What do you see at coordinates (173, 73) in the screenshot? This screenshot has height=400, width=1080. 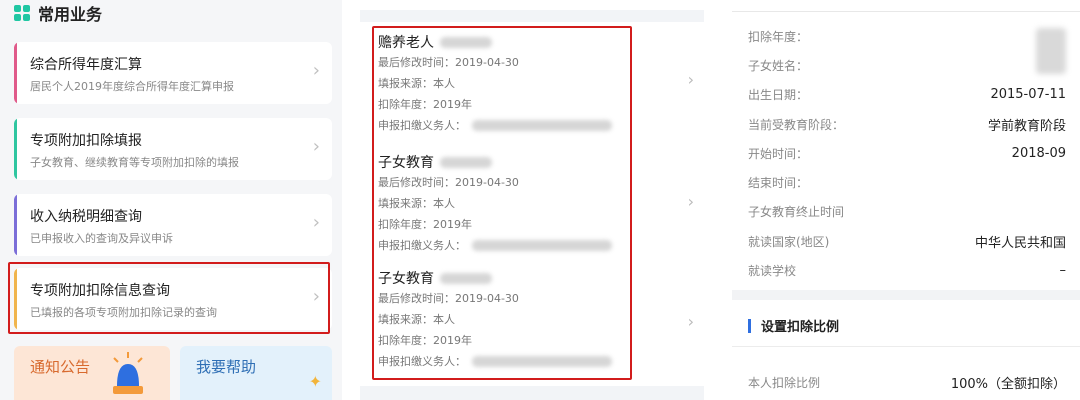 I see `card-annual-settlement: 综合所得年度汇算 居民个人2019年度综合所得年度汇算申报 ›` at bounding box center [173, 73].